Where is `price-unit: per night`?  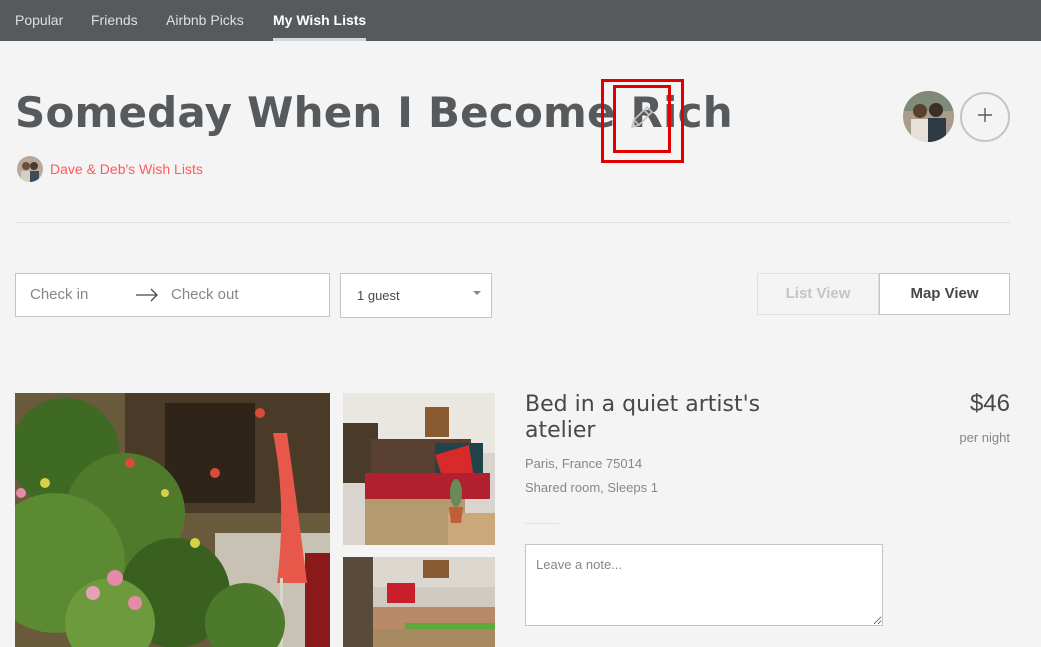
price-unit: per night is located at coordinates (984, 437).